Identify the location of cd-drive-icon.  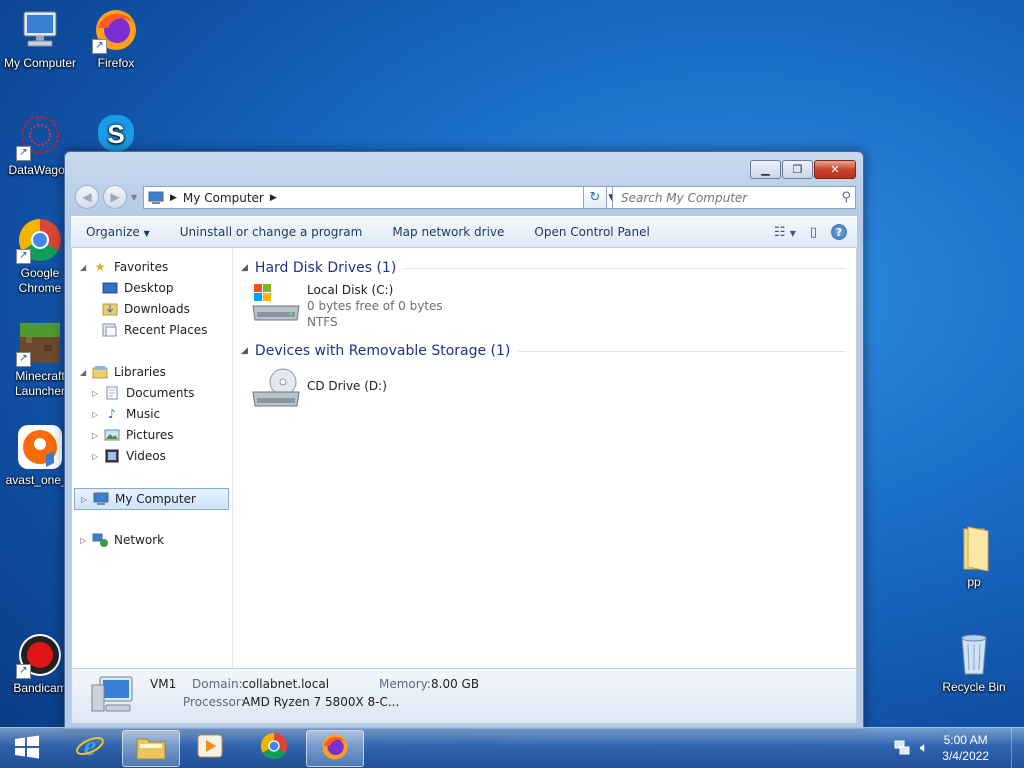
(276, 388).